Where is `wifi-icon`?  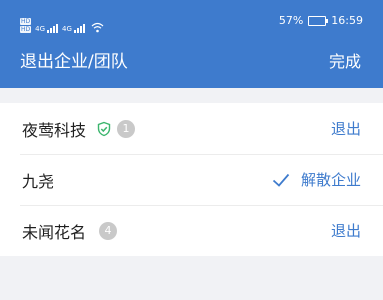
wifi-icon is located at coordinates (97, 27).